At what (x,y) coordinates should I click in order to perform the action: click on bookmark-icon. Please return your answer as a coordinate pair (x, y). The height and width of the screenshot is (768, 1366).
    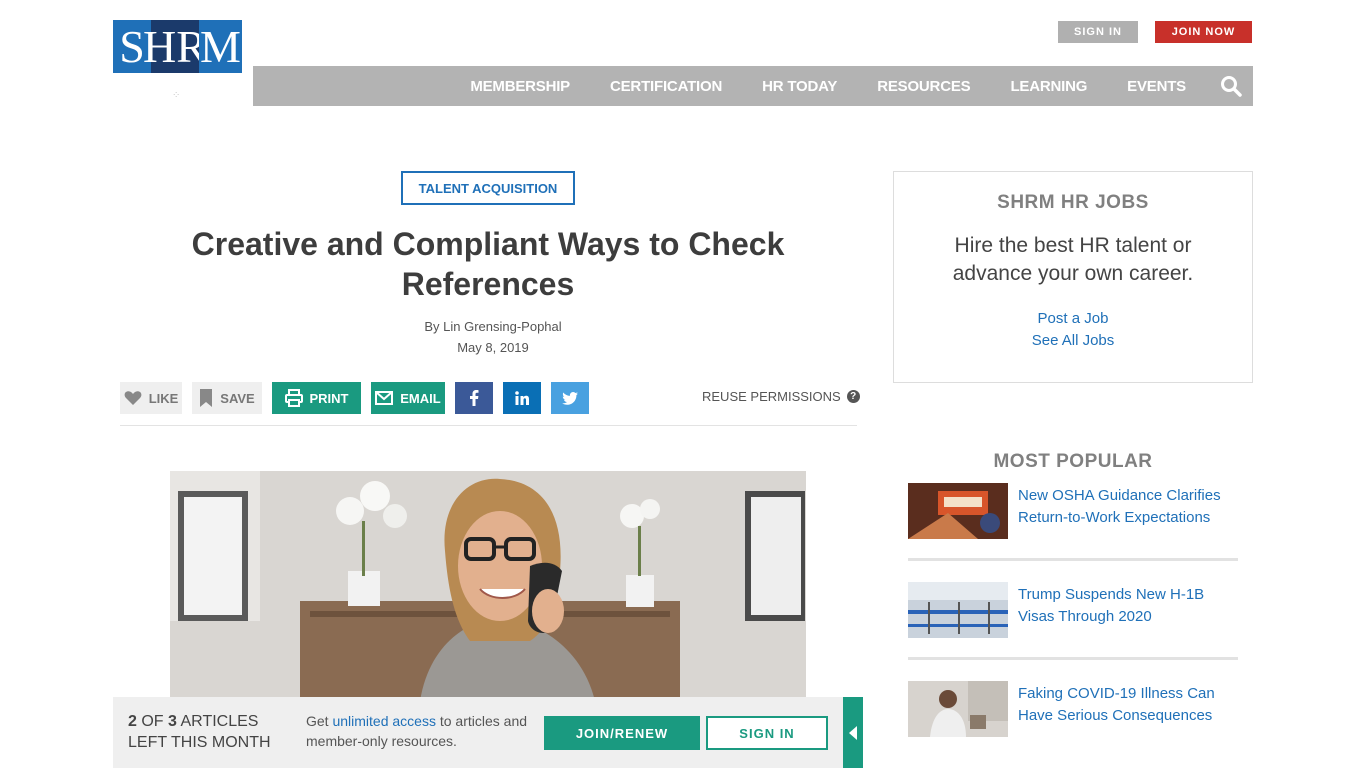
    Looking at the image, I should click on (206, 398).